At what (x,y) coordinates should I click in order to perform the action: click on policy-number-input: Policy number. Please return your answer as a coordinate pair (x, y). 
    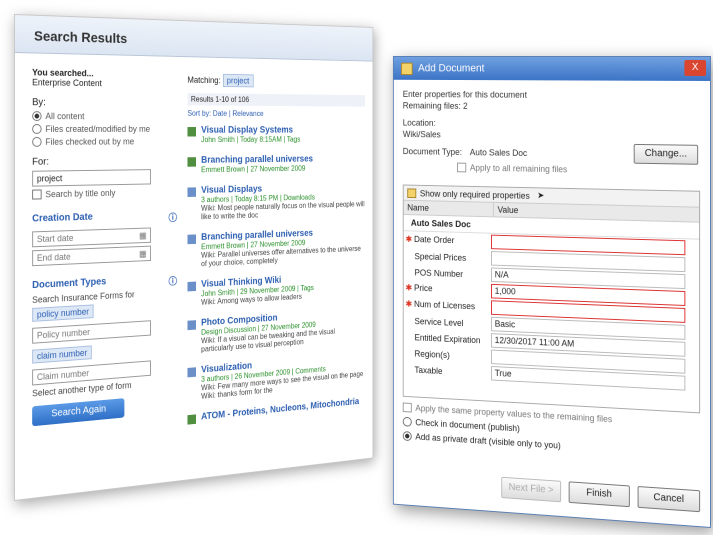
    Looking at the image, I should click on (91, 332).